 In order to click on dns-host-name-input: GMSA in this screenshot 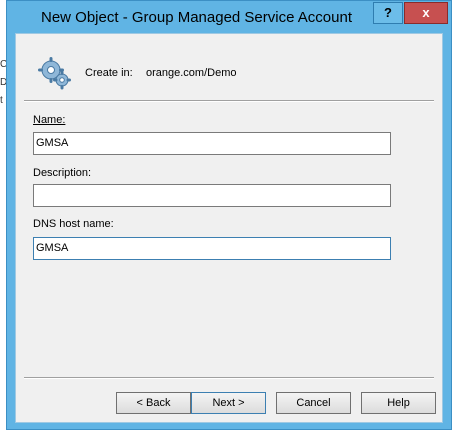, I will do `click(212, 248)`.